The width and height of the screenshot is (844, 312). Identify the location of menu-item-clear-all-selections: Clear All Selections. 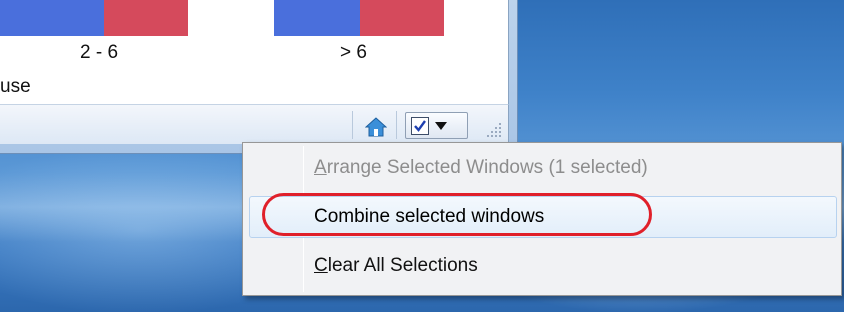
(543, 266).